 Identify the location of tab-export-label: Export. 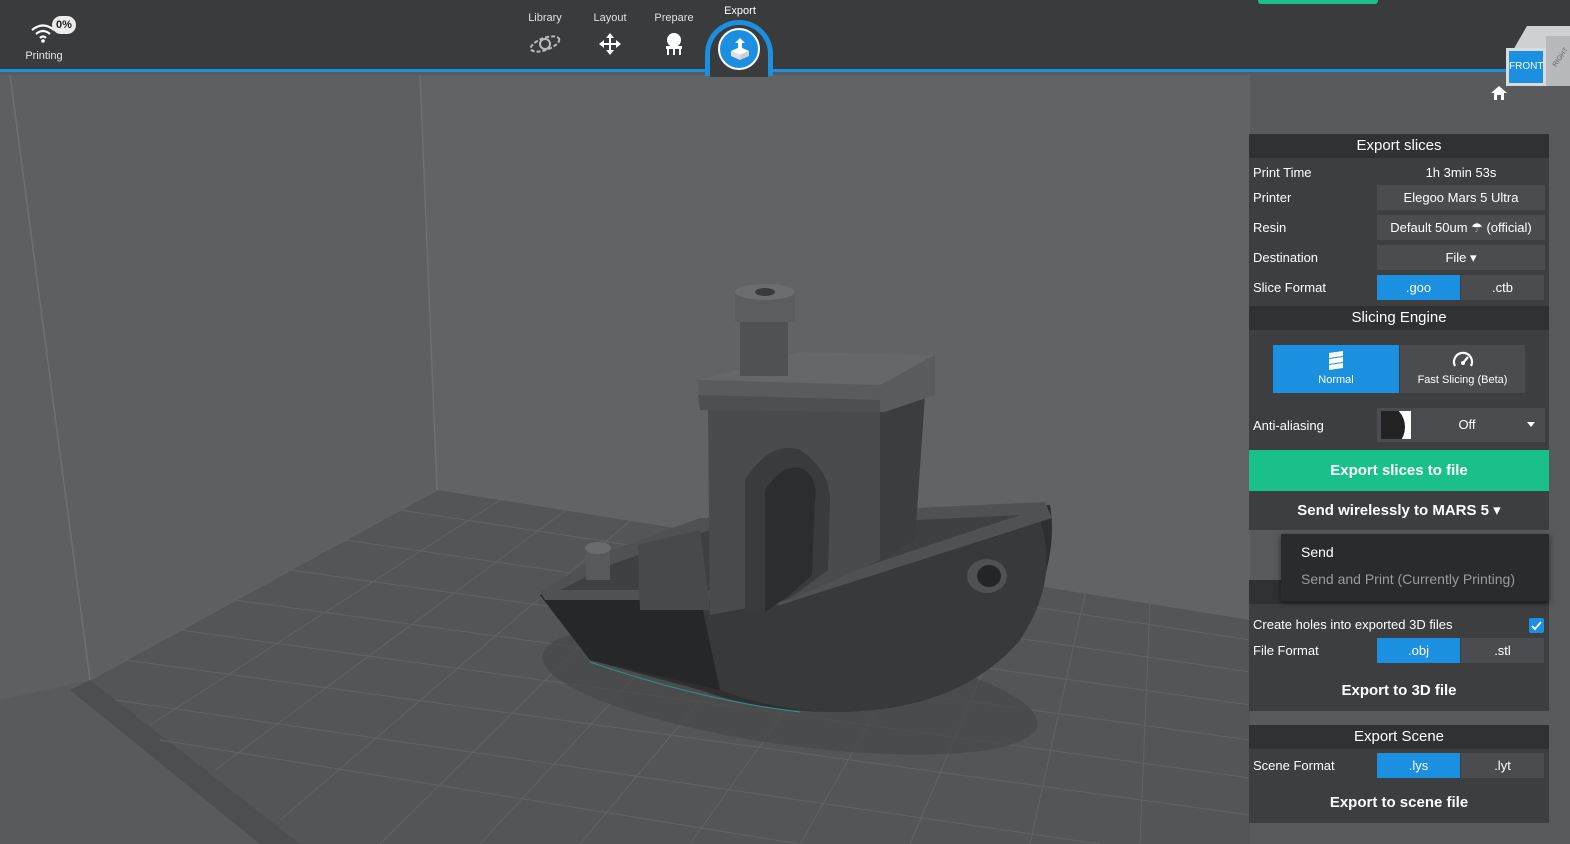
(740, 11).